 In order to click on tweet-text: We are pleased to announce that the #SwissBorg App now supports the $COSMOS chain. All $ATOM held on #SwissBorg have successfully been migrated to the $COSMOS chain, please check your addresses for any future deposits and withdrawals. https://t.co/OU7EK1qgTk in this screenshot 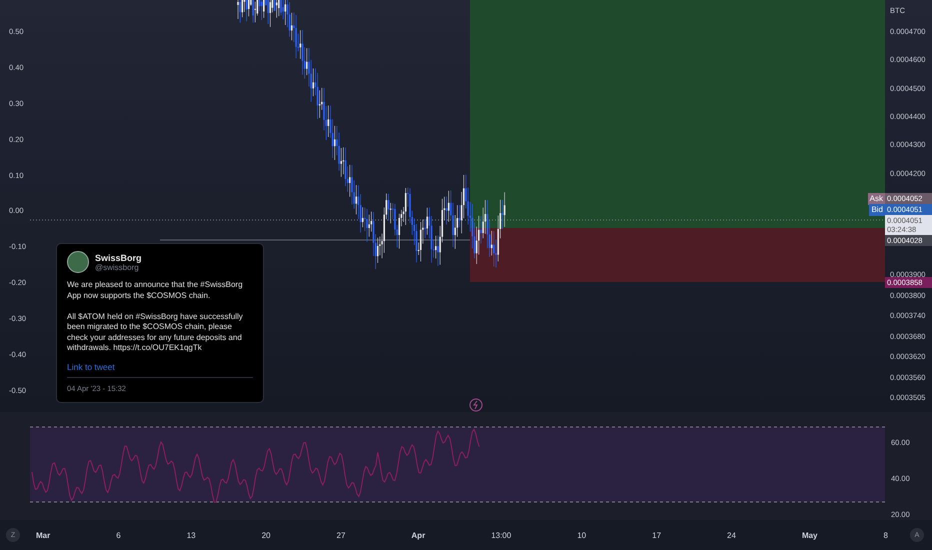, I will do `click(155, 317)`.